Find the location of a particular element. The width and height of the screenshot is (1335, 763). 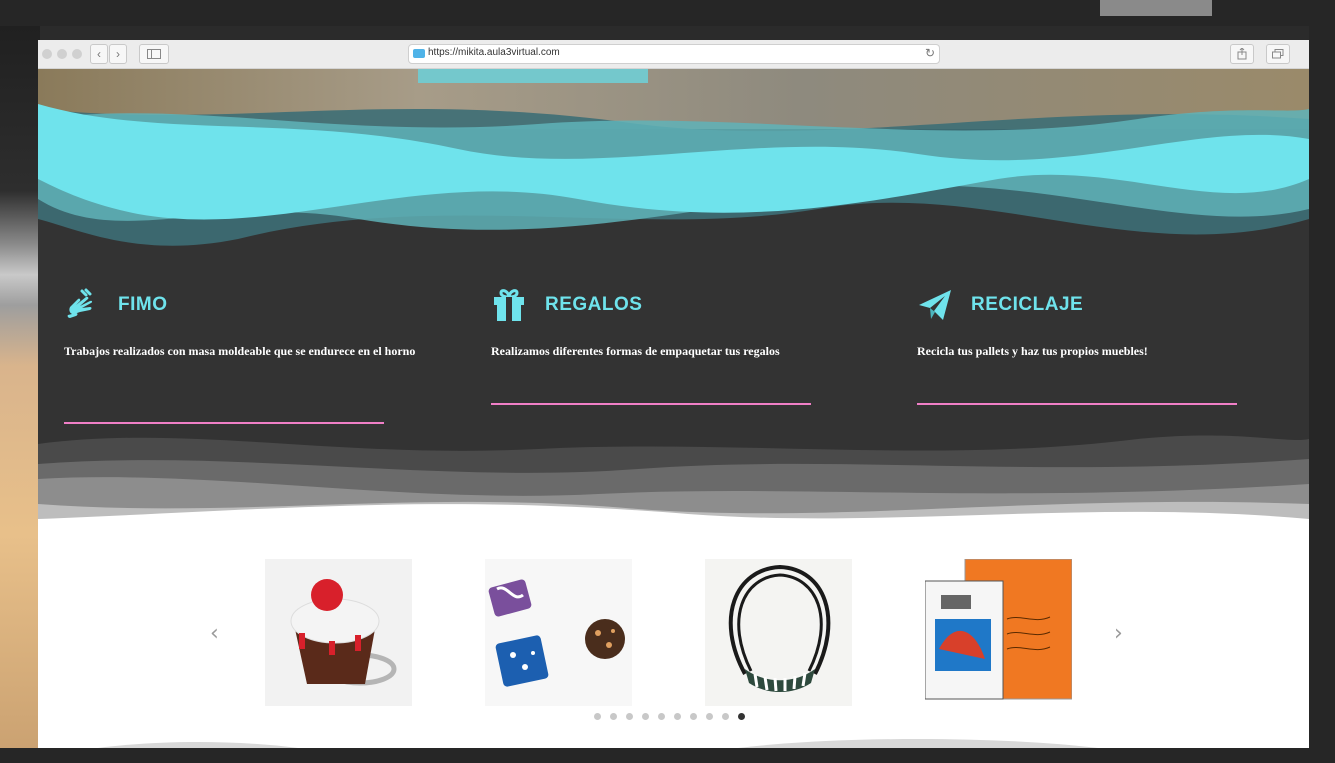

browser-toolbar: ‹ › https://mikita.aula3virtual.com ↻ is located at coordinates (673, 54).